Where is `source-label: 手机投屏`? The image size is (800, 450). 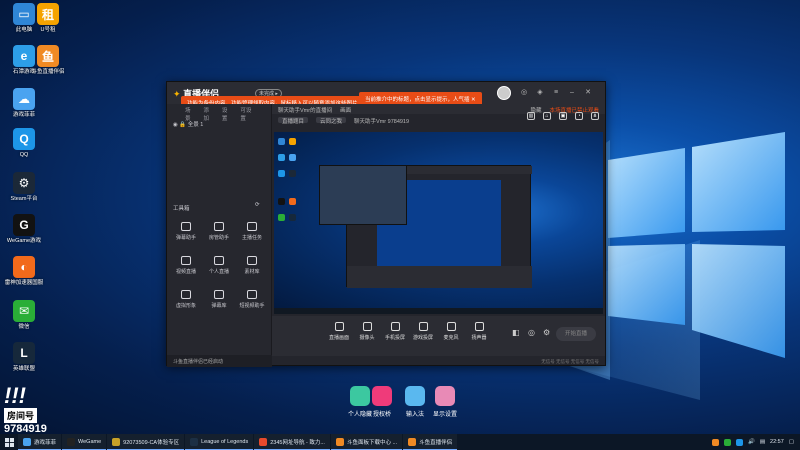 source-label: 手机投屏 is located at coordinates (394, 338).